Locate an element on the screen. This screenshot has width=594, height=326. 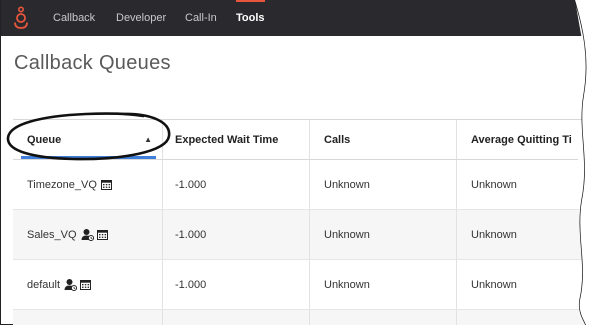
top-nav-bar: Callback Developer Call-In Tools is located at coordinates (294, 18).